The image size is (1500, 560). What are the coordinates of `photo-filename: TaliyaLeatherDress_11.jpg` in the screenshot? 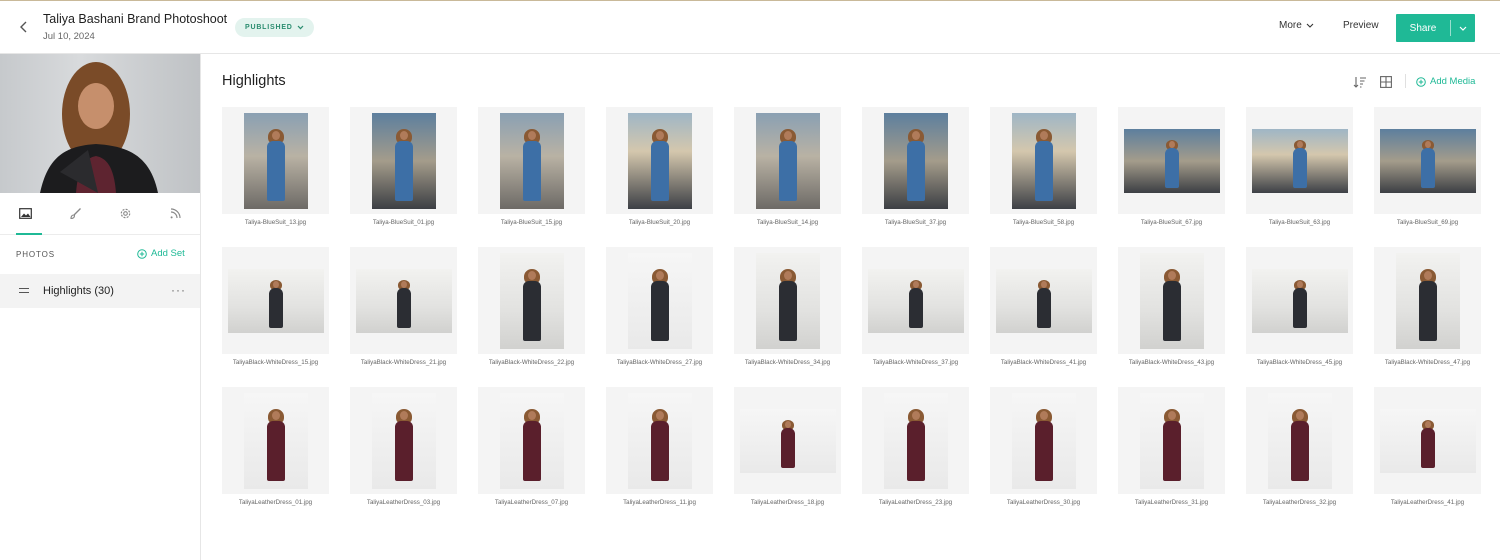 It's located at (659, 502).